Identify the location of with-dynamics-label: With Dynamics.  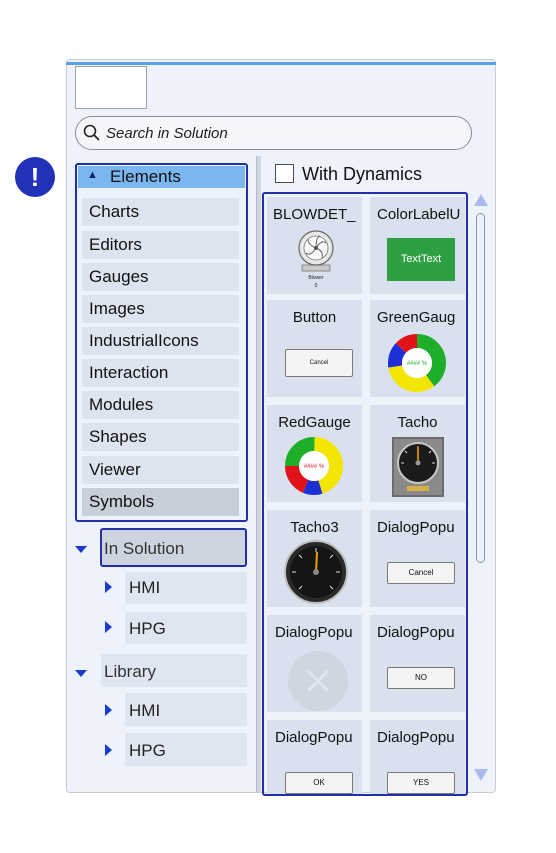
(362, 174).